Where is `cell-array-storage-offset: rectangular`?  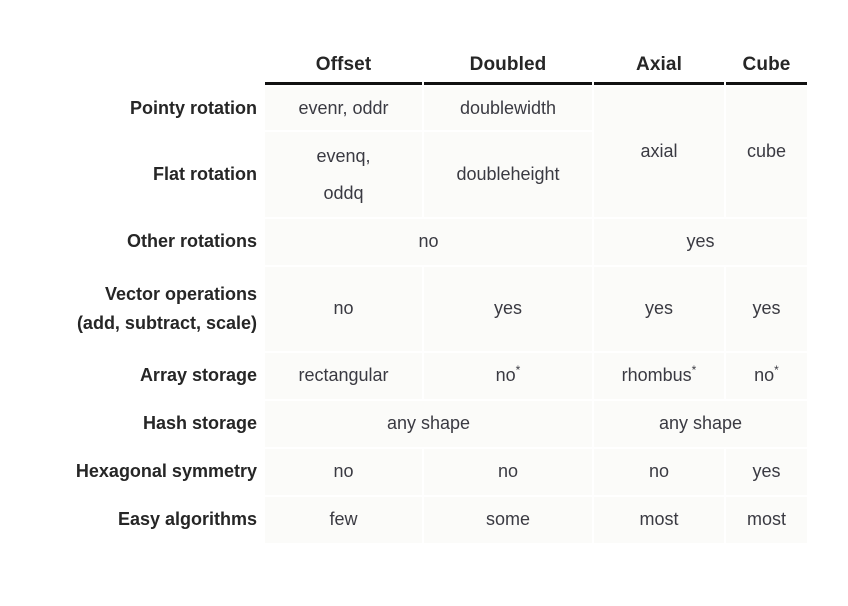
cell-array-storage-offset: rectangular is located at coordinates (343, 376).